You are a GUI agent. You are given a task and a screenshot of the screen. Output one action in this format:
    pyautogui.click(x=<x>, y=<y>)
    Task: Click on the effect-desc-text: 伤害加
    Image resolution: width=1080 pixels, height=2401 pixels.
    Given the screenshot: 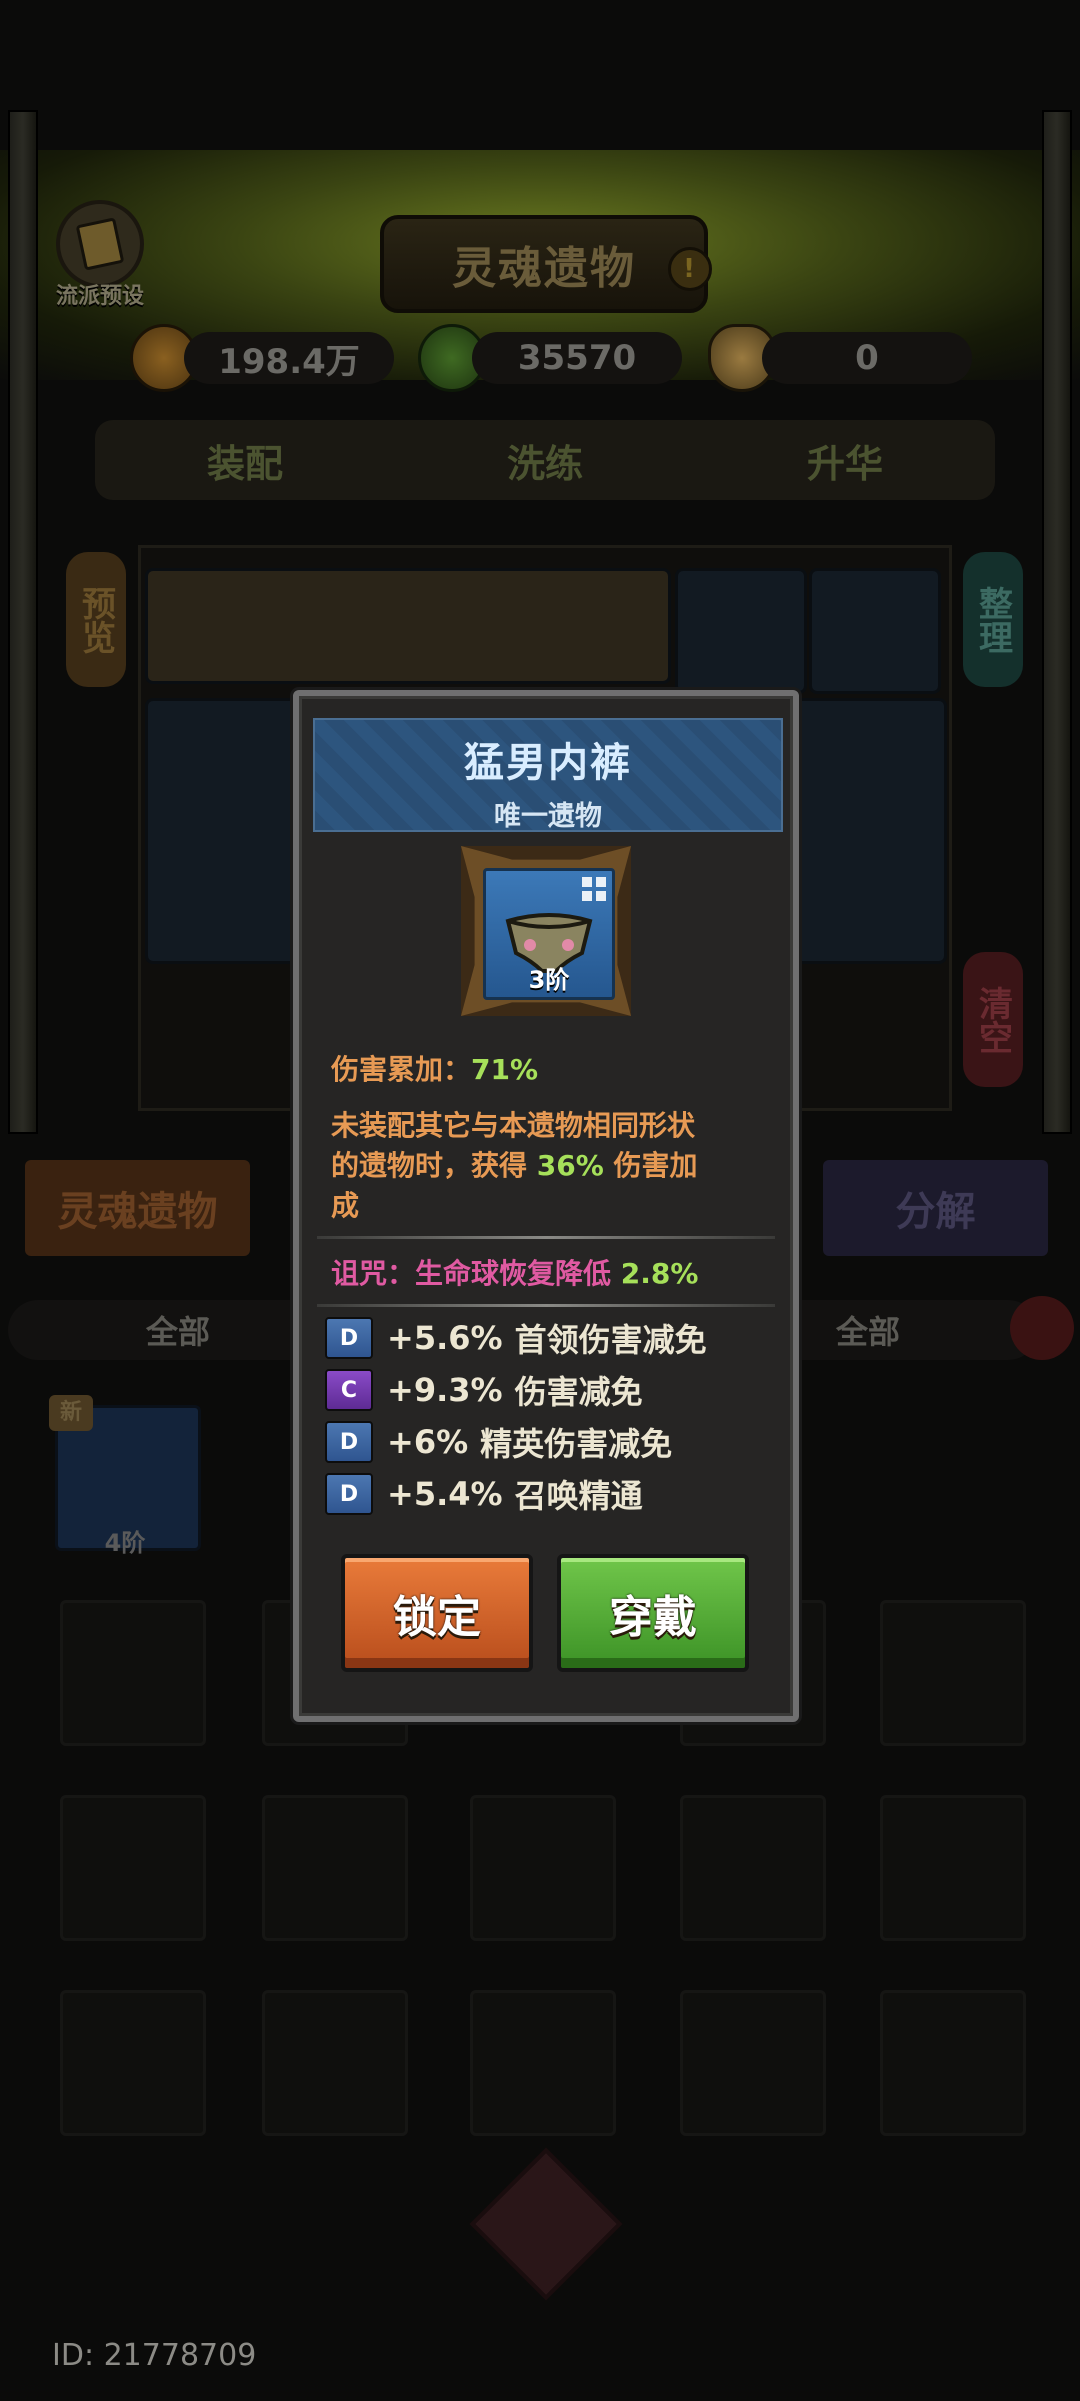 What is the action you would take?
    pyautogui.click(x=650, y=1165)
    